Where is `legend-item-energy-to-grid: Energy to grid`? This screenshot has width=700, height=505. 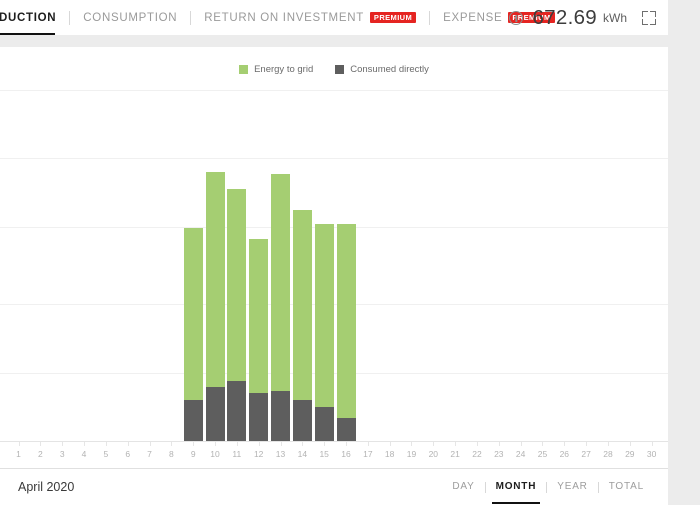 legend-item-energy-to-grid: Energy to grid is located at coordinates (276, 69).